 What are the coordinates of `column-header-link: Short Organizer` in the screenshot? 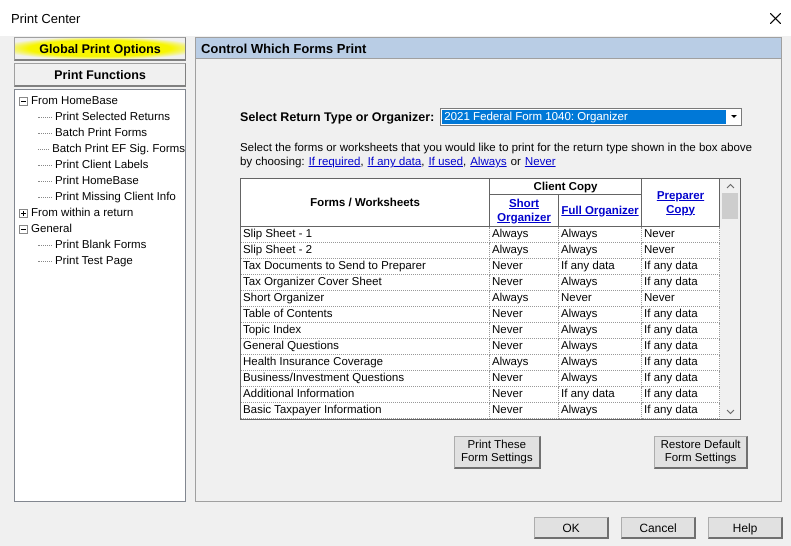 It's located at (524, 210).